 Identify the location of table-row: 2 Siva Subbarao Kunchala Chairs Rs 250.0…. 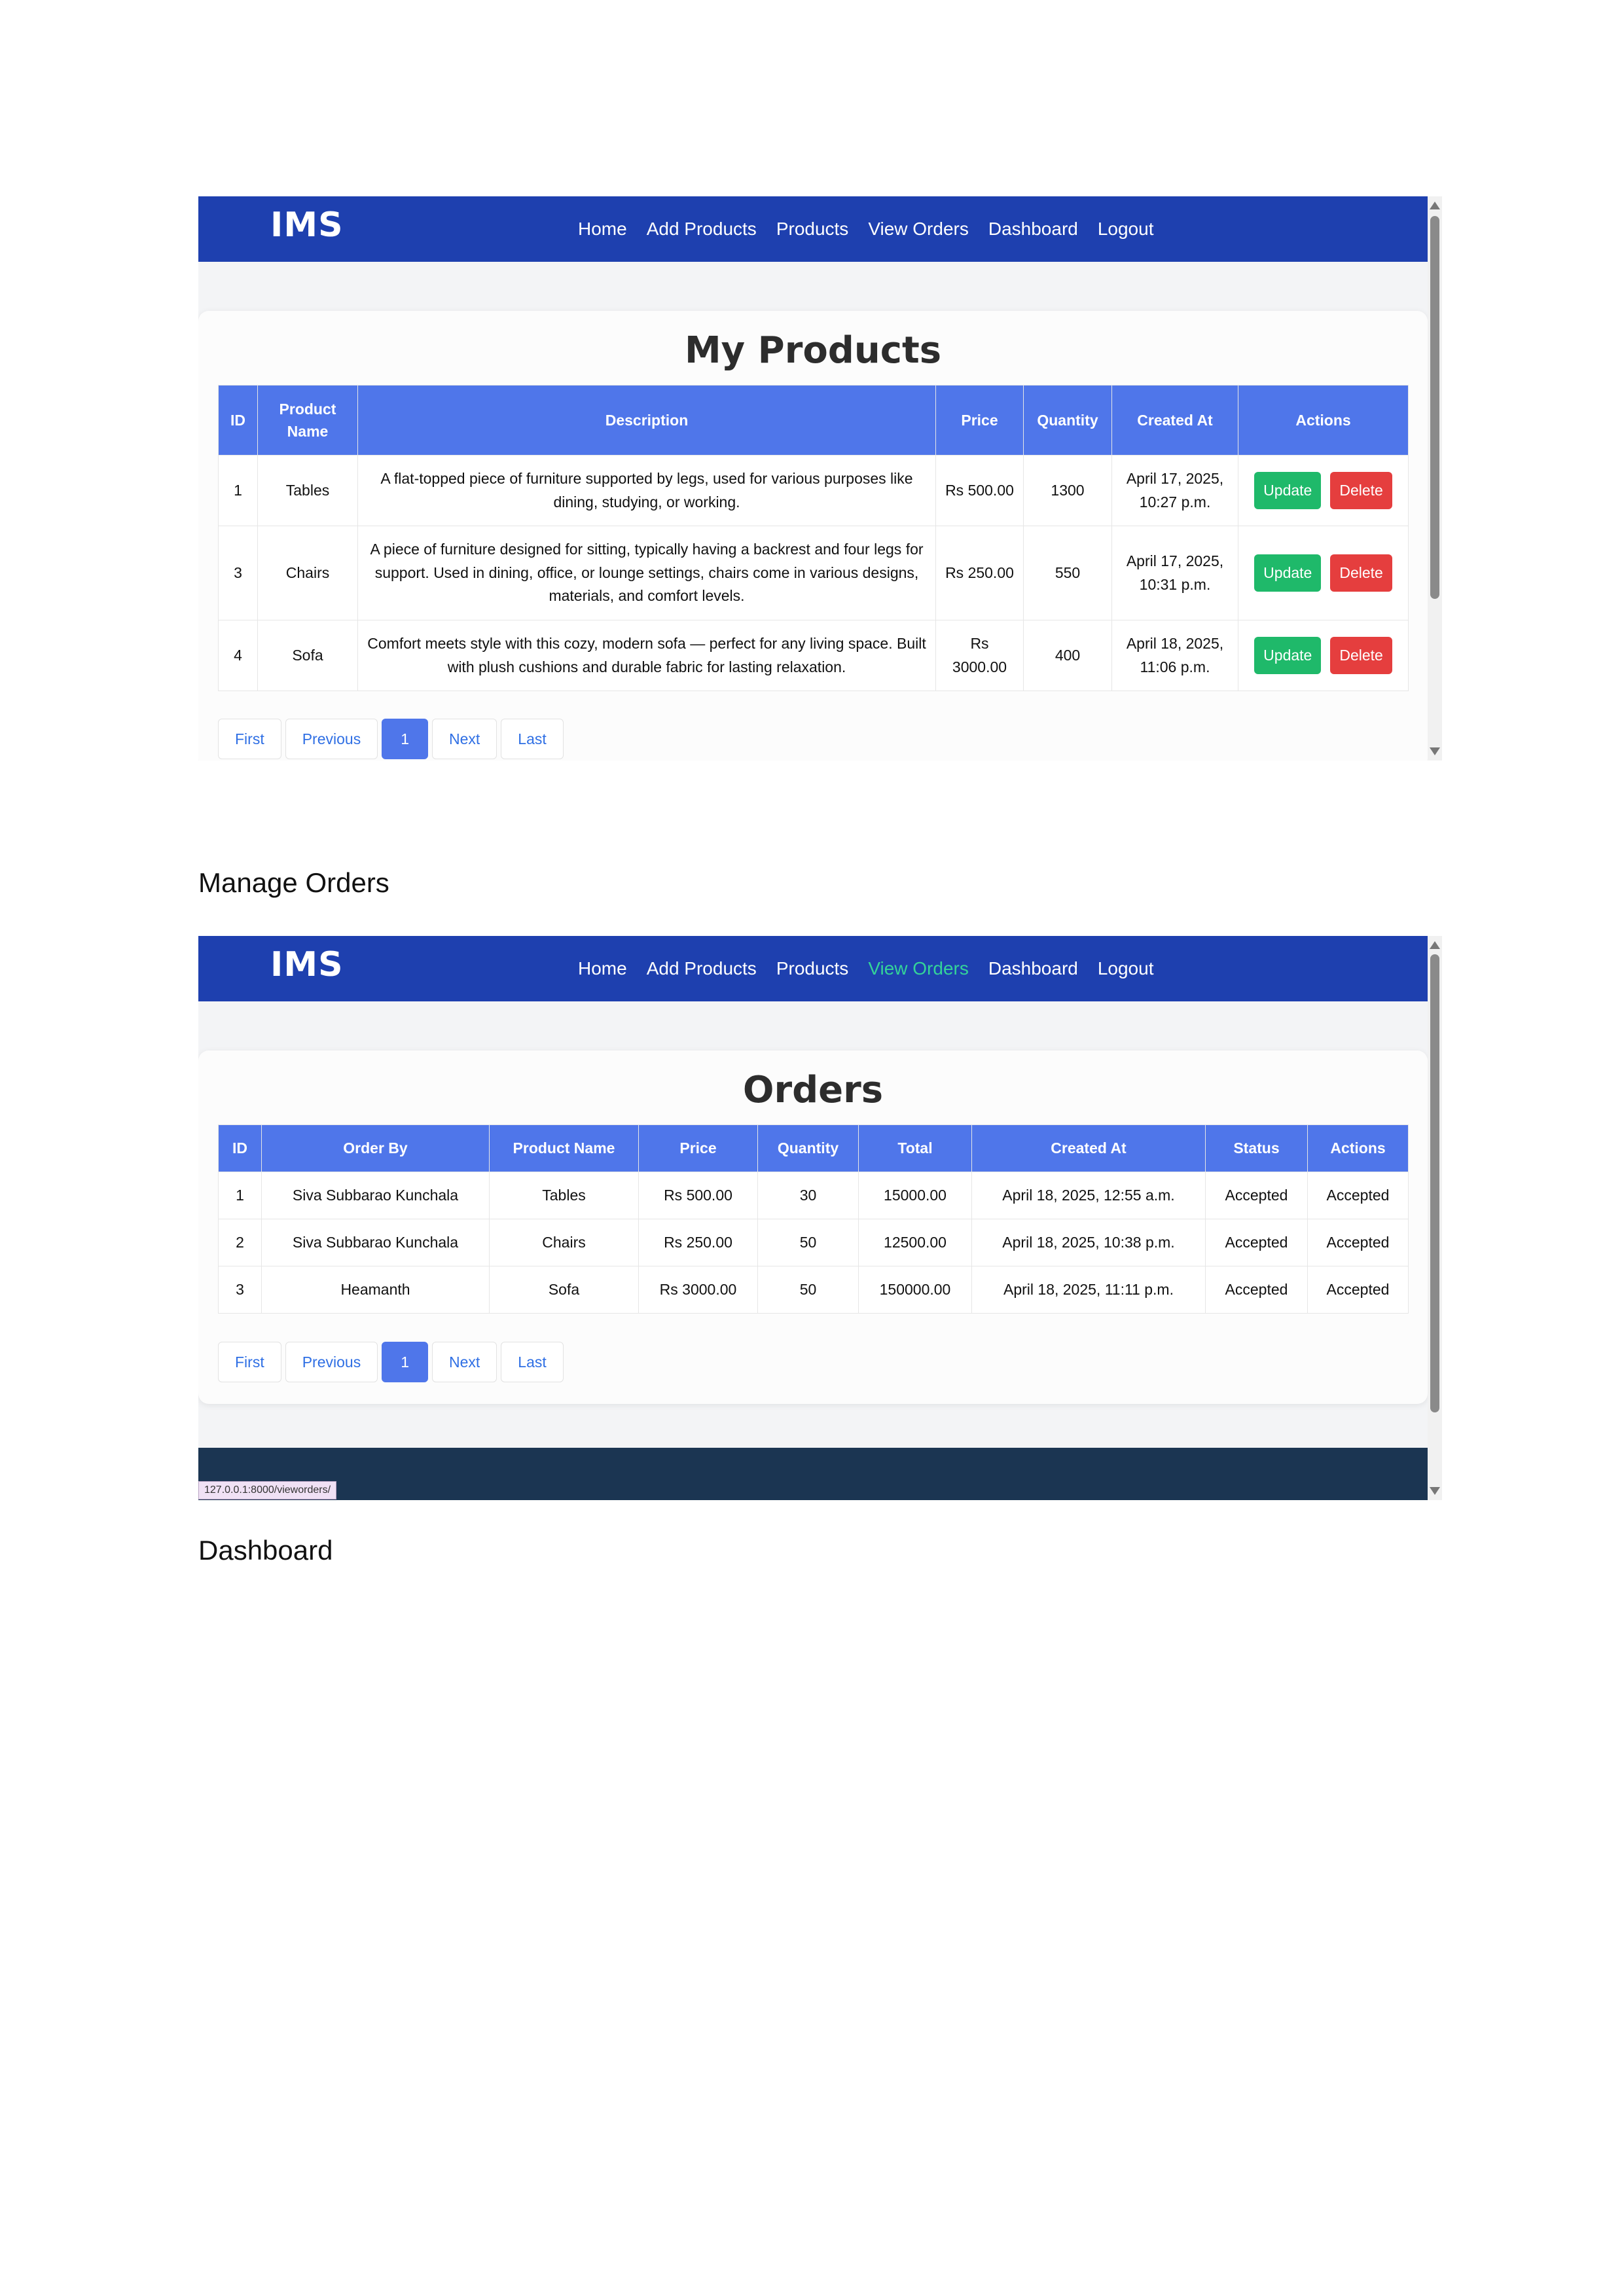
(813, 1242).